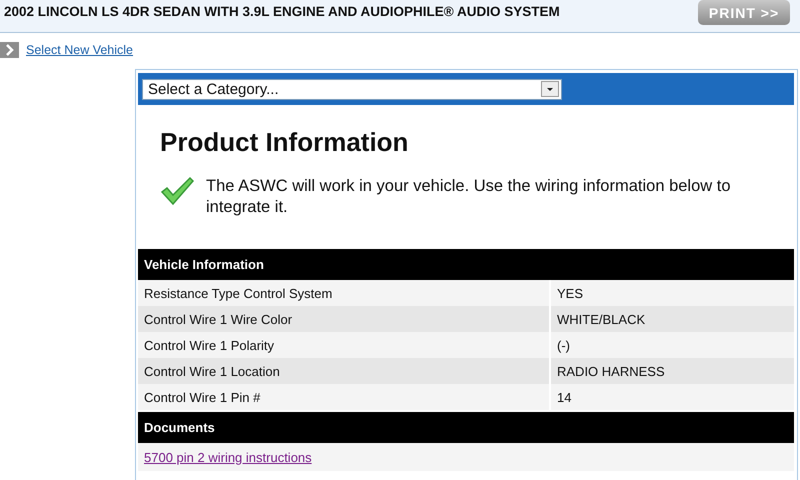 This screenshot has width=800, height=480. Describe the element at coordinates (228, 457) in the screenshot. I see `document-link: 5700 pin 2 wiring instructions` at that location.